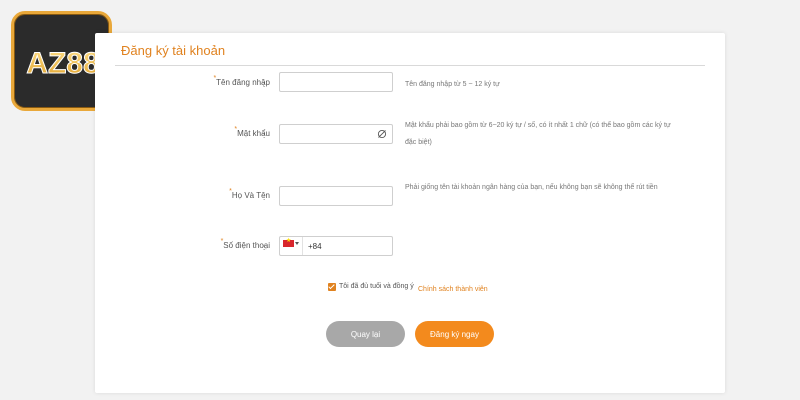 Image resolution: width=800 pixels, height=400 pixels. Describe the element at coordinates (264, 197) in the screenshot. I see `fullname-colon: :` at that location.